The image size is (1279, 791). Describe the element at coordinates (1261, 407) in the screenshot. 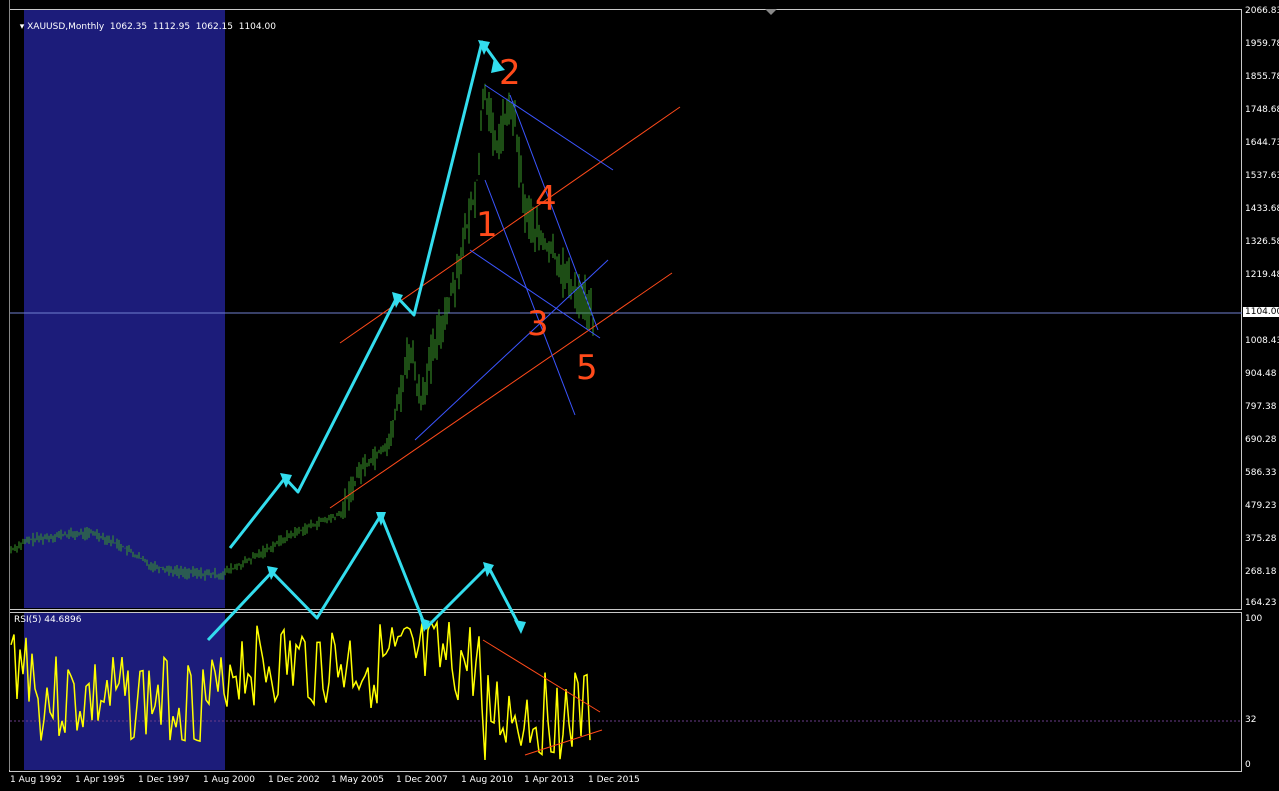

I see `price-axis-label: 797.38` at that location.